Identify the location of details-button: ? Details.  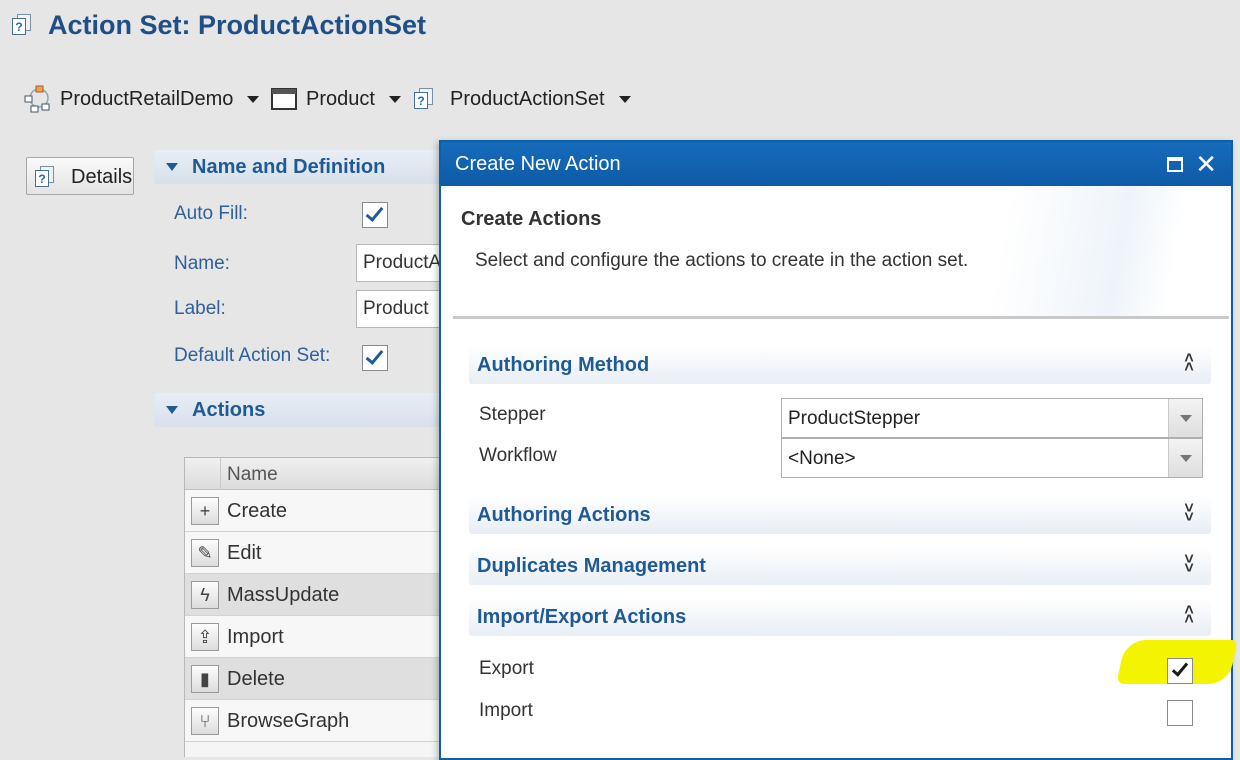
(80, 176).